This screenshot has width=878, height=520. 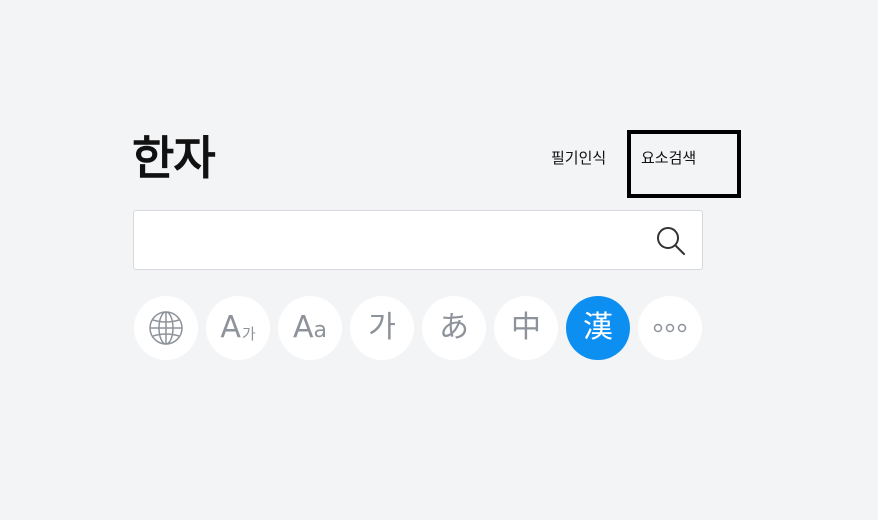 I want to click on more-icon, so click(x=670, y=328).